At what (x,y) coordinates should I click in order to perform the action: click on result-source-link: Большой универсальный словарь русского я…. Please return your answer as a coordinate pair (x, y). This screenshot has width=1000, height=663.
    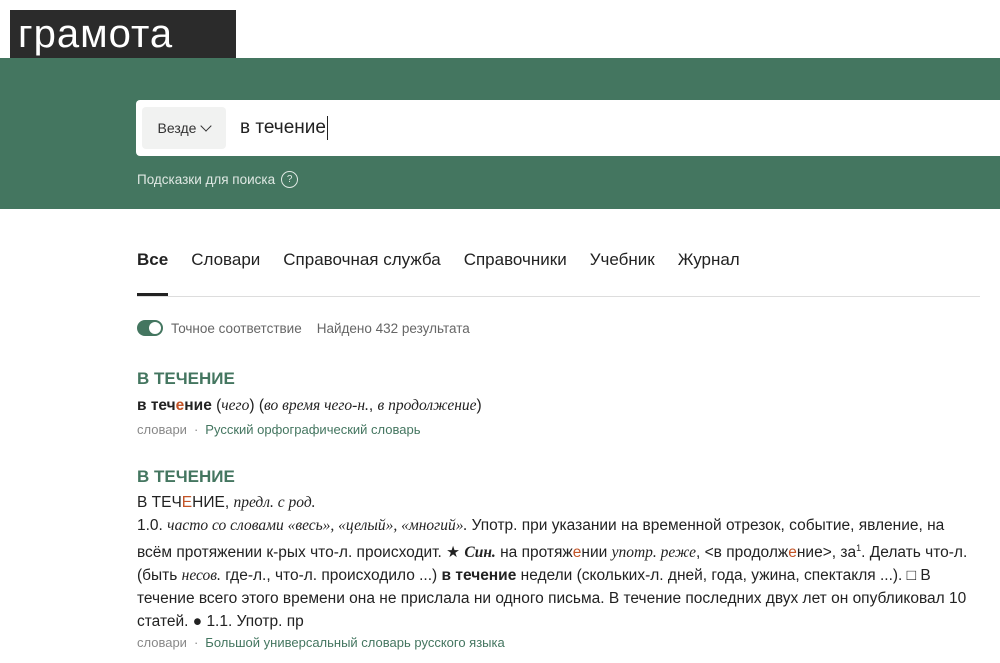
    Looking at the image, I should click on (354, 642).